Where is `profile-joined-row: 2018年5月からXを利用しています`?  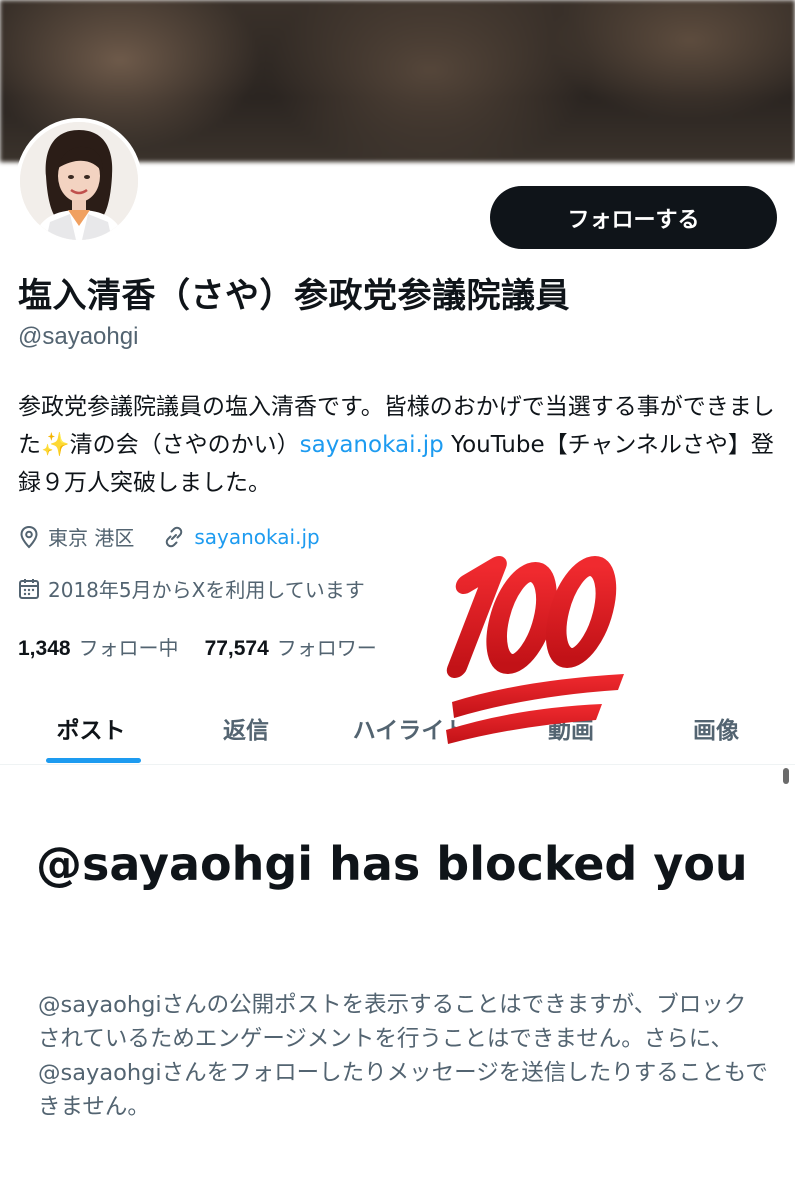
profile-joined-row: 2018年5月からXを利用しています is located at coordinates (191, 588).